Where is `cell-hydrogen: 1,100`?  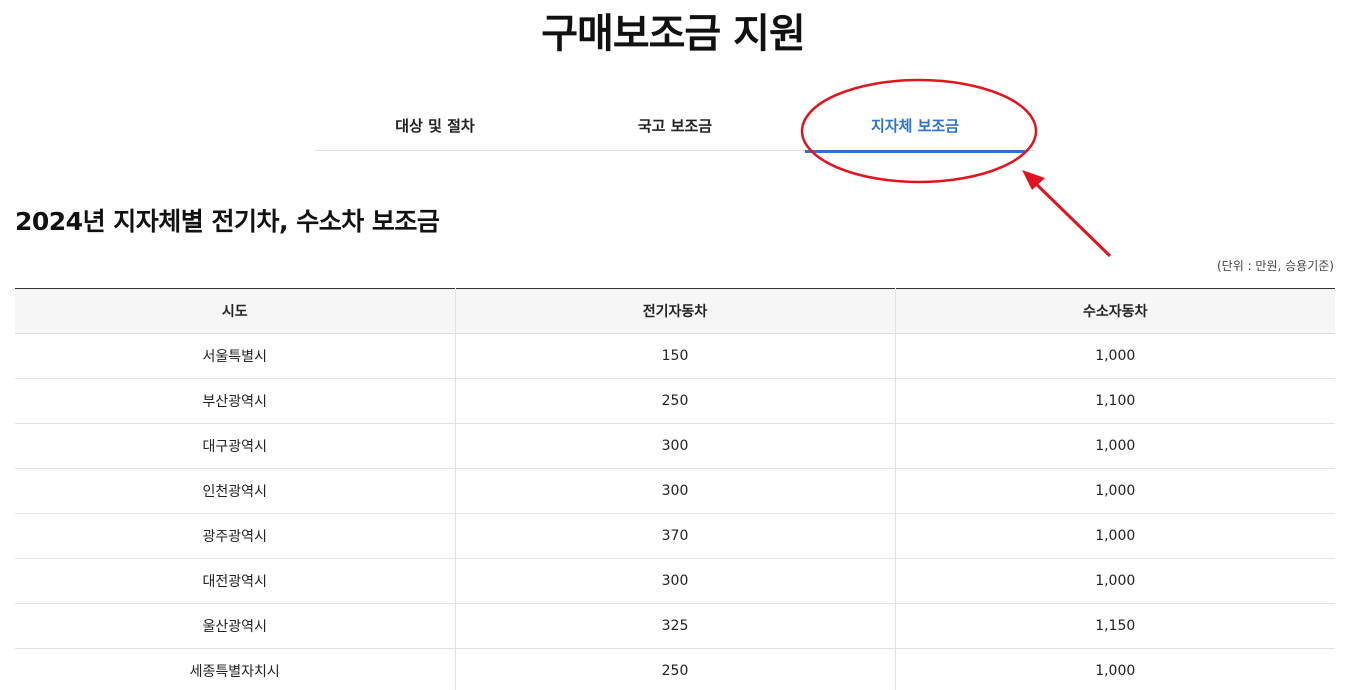 cell-hydrogen: 1,100 is located at coordinates (1115, 401).